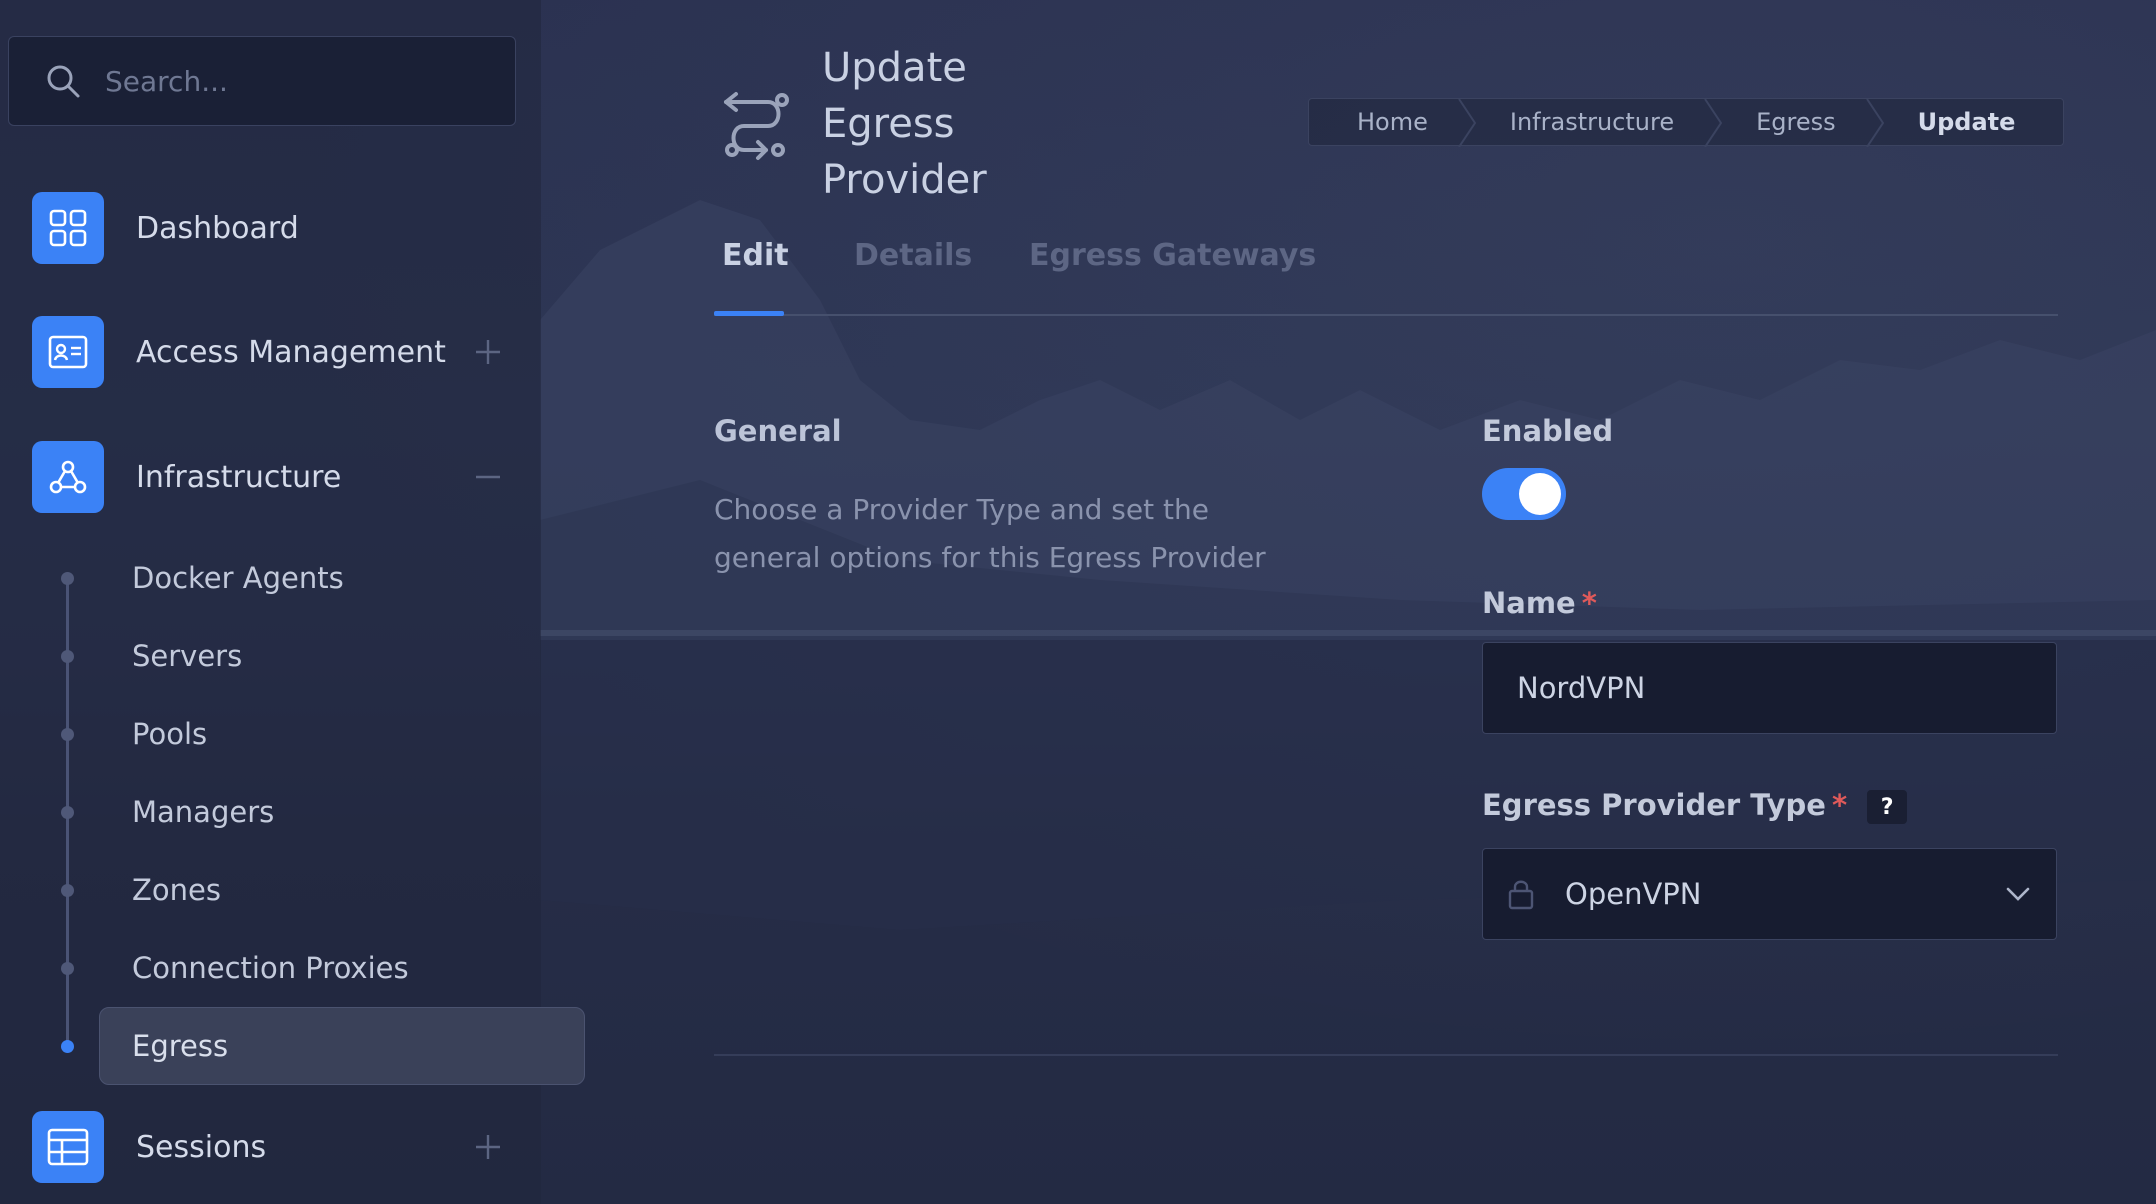 The height and width of the screenshot is (1204, 2156). What do you see at coordinates (239, 477) in the screenshot?
I see `sidebar-item-label: Infrastructure` at bounding box center [239, 477].